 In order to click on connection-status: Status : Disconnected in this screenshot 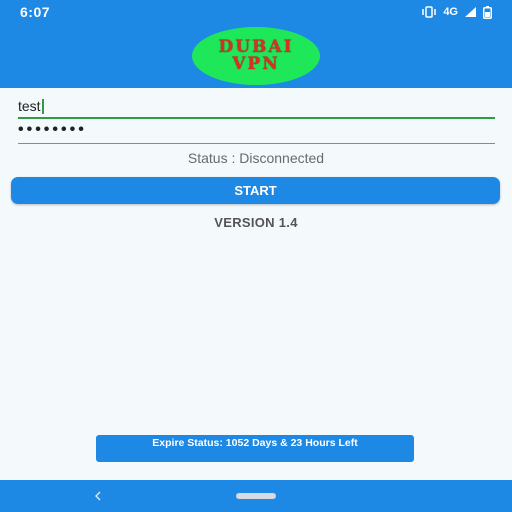, I will do `click(256, 158)`.